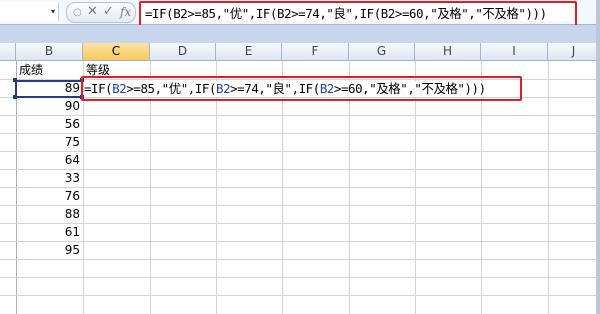 This screenshot has width=600, height=314. What do you see at coordinates (92, 12) in the screenshot?
I see `cancel-icon: ✕` at bounding box center [92, 12].